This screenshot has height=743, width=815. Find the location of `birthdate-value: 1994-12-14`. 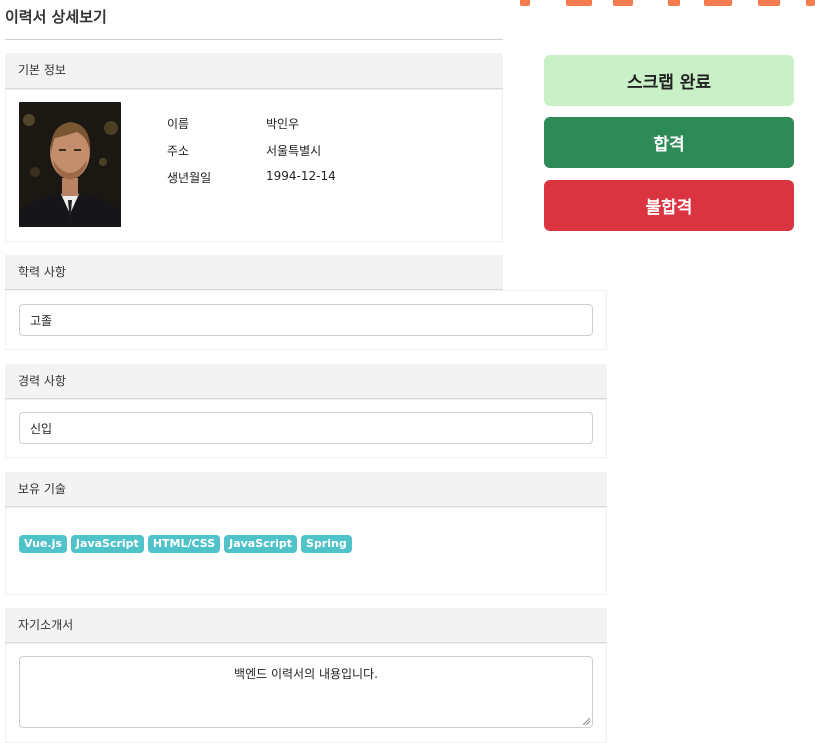

birthdate-value: 1994-12-14 is located at coordinates (301, 176).